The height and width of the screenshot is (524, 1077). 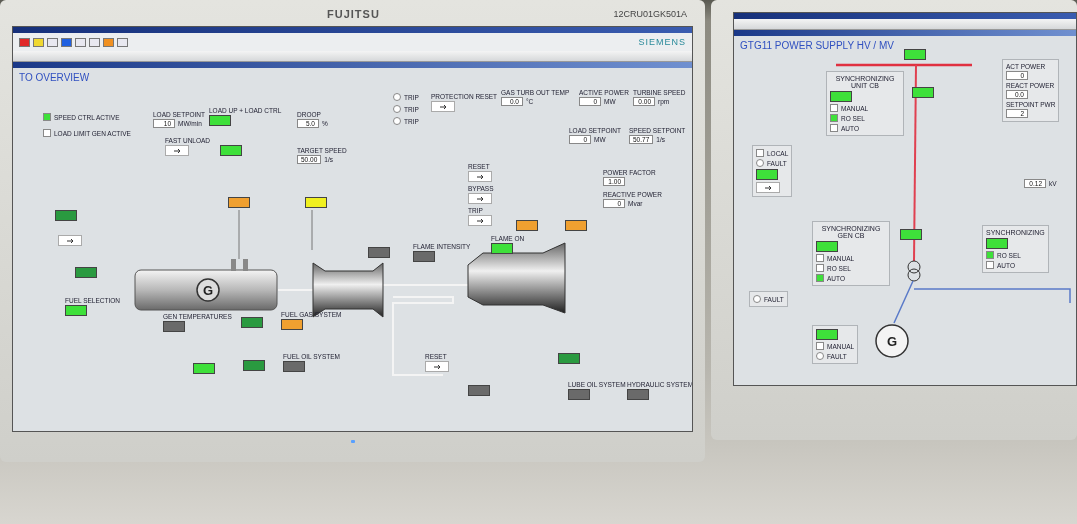 What do you see at coordinates (353, 14) in the screenshot?
I see `monitor-brand: FUJITSU` at bounding box center [353, 14].